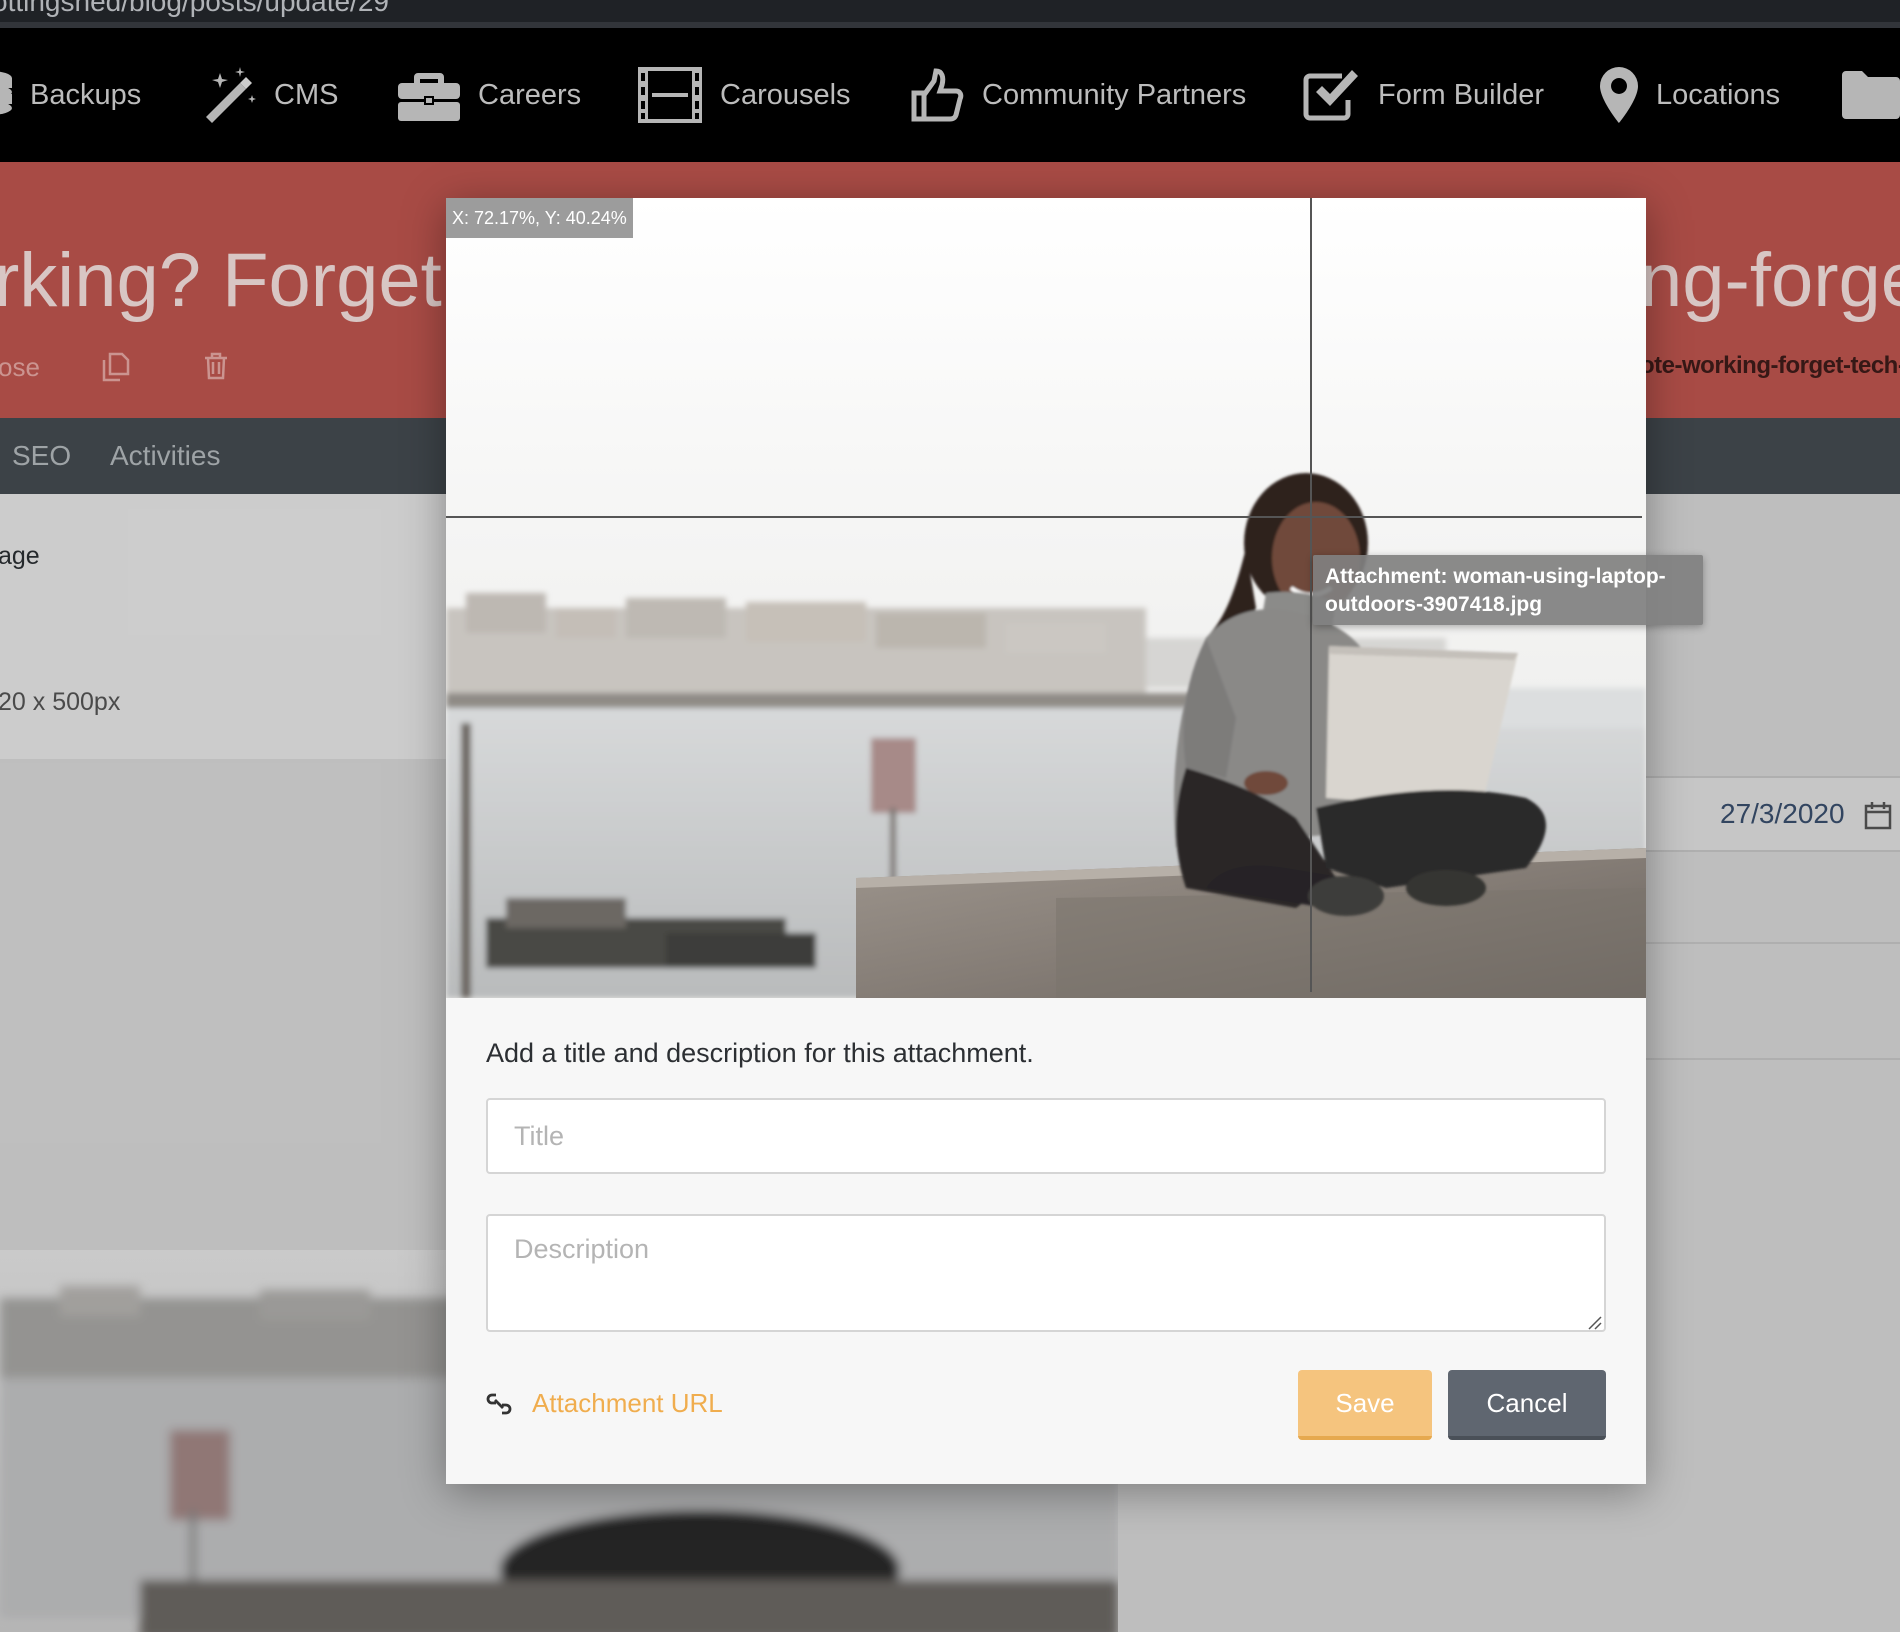 The height and width of the screenshot is (1632, 1900). What do you see at coordinates (1046, 1273) in the screenshot?
I see `description-textarea` at bounding box center [1046, 1273].